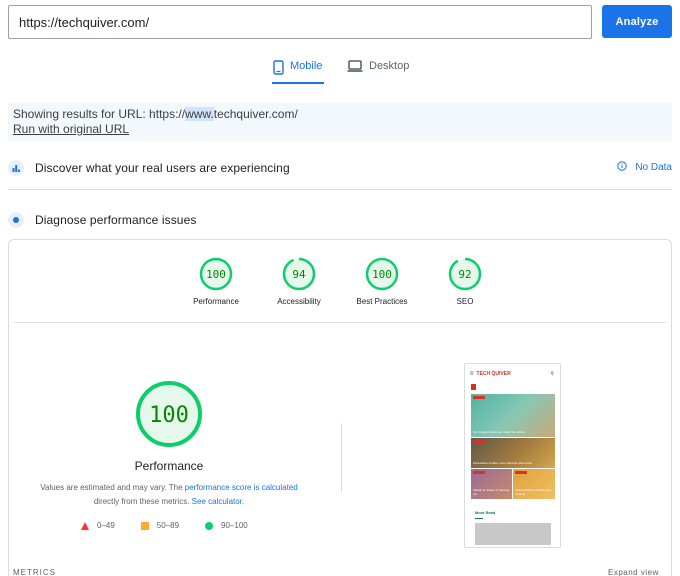 The image size is (680, 576). I want to click on score-legend: 0–49 50–89 90–100, so click(177, 525).